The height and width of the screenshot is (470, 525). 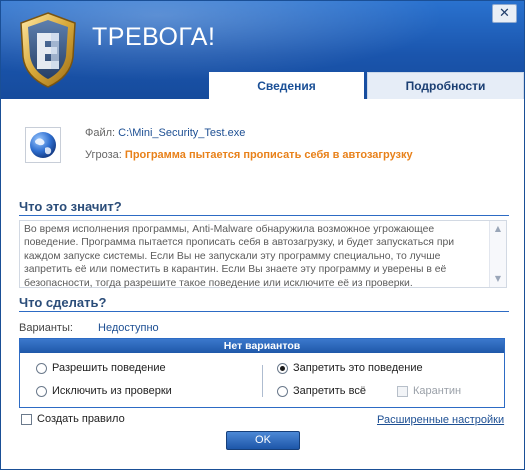 I want to click on option-deny-all: Запретить всё, so click(x=321, y=391).